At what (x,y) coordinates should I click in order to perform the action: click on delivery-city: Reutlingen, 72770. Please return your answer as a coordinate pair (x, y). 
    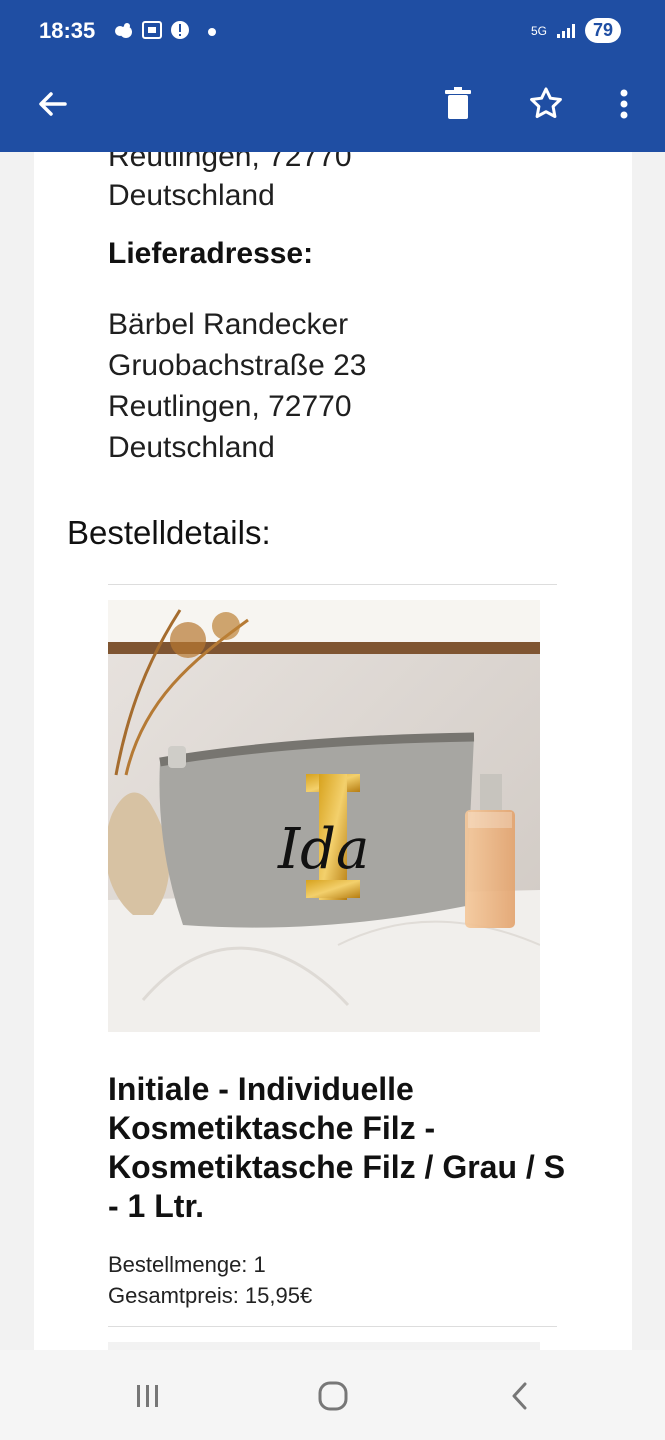
    Looking at the image, I should click on (230, 406).